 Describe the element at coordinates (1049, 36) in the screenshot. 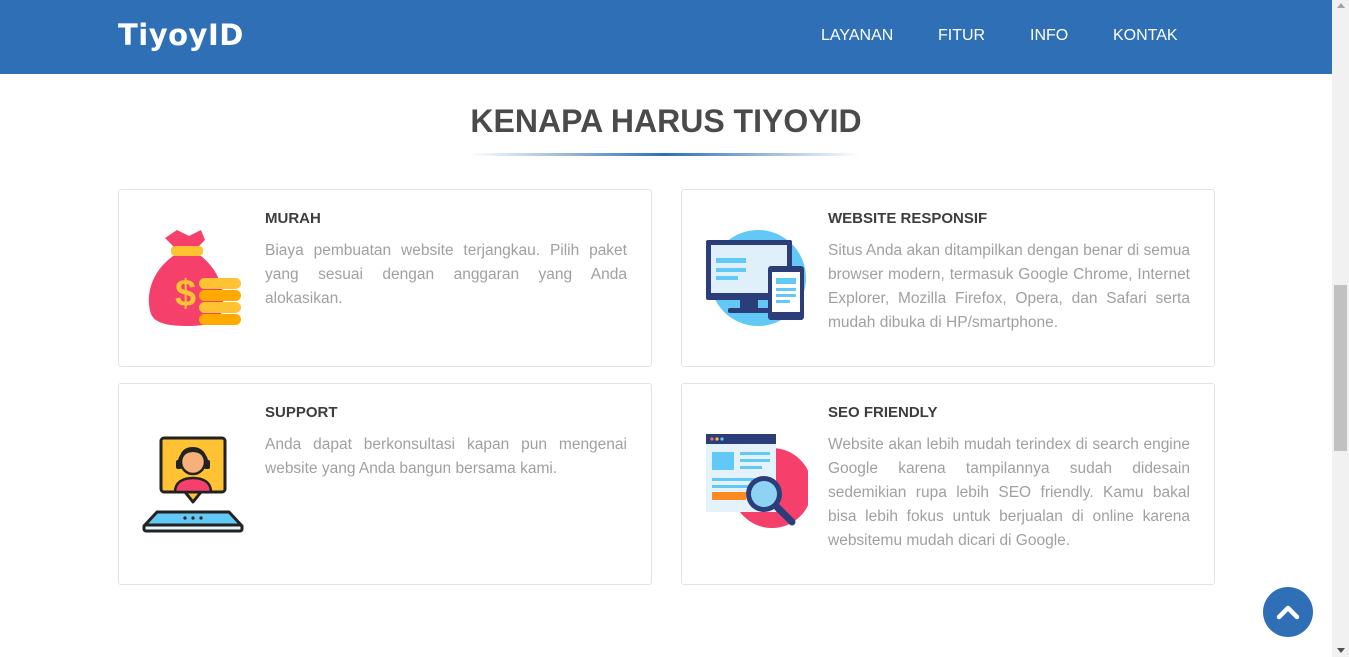

I see `nav-item-info: INFO` at that location.